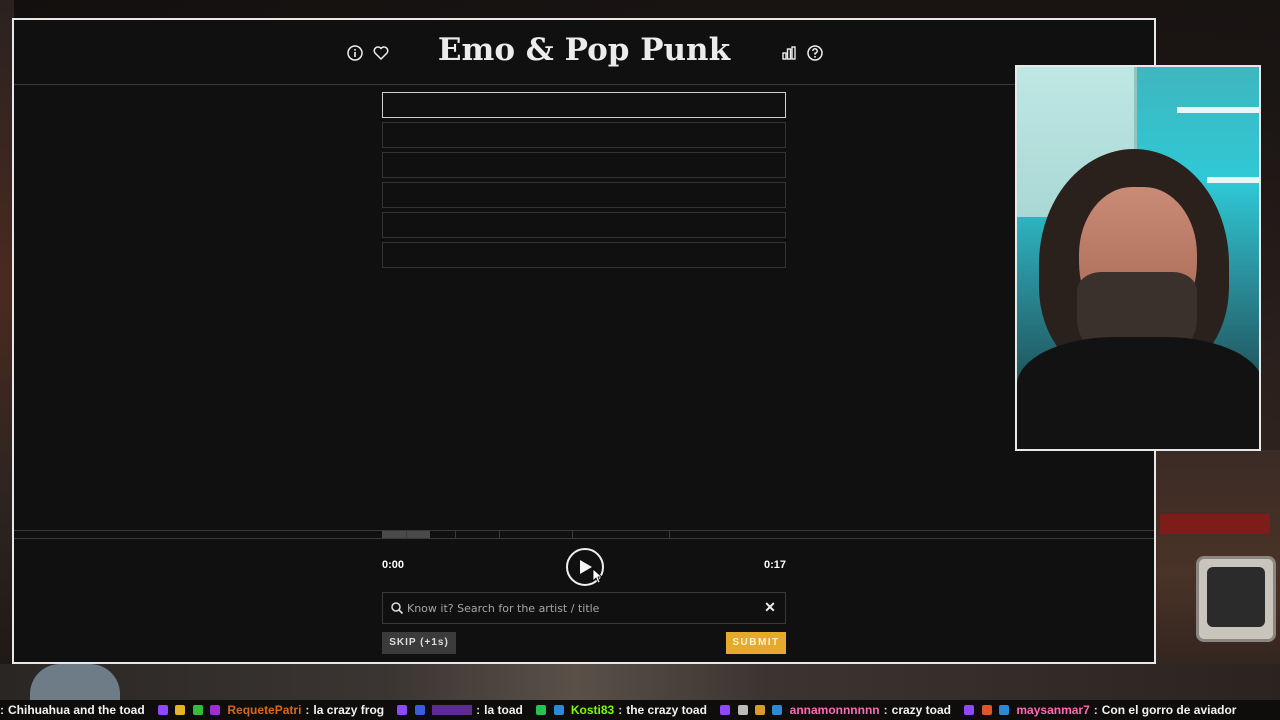  I want to click on time-current: 0:00, so click(393, 565).